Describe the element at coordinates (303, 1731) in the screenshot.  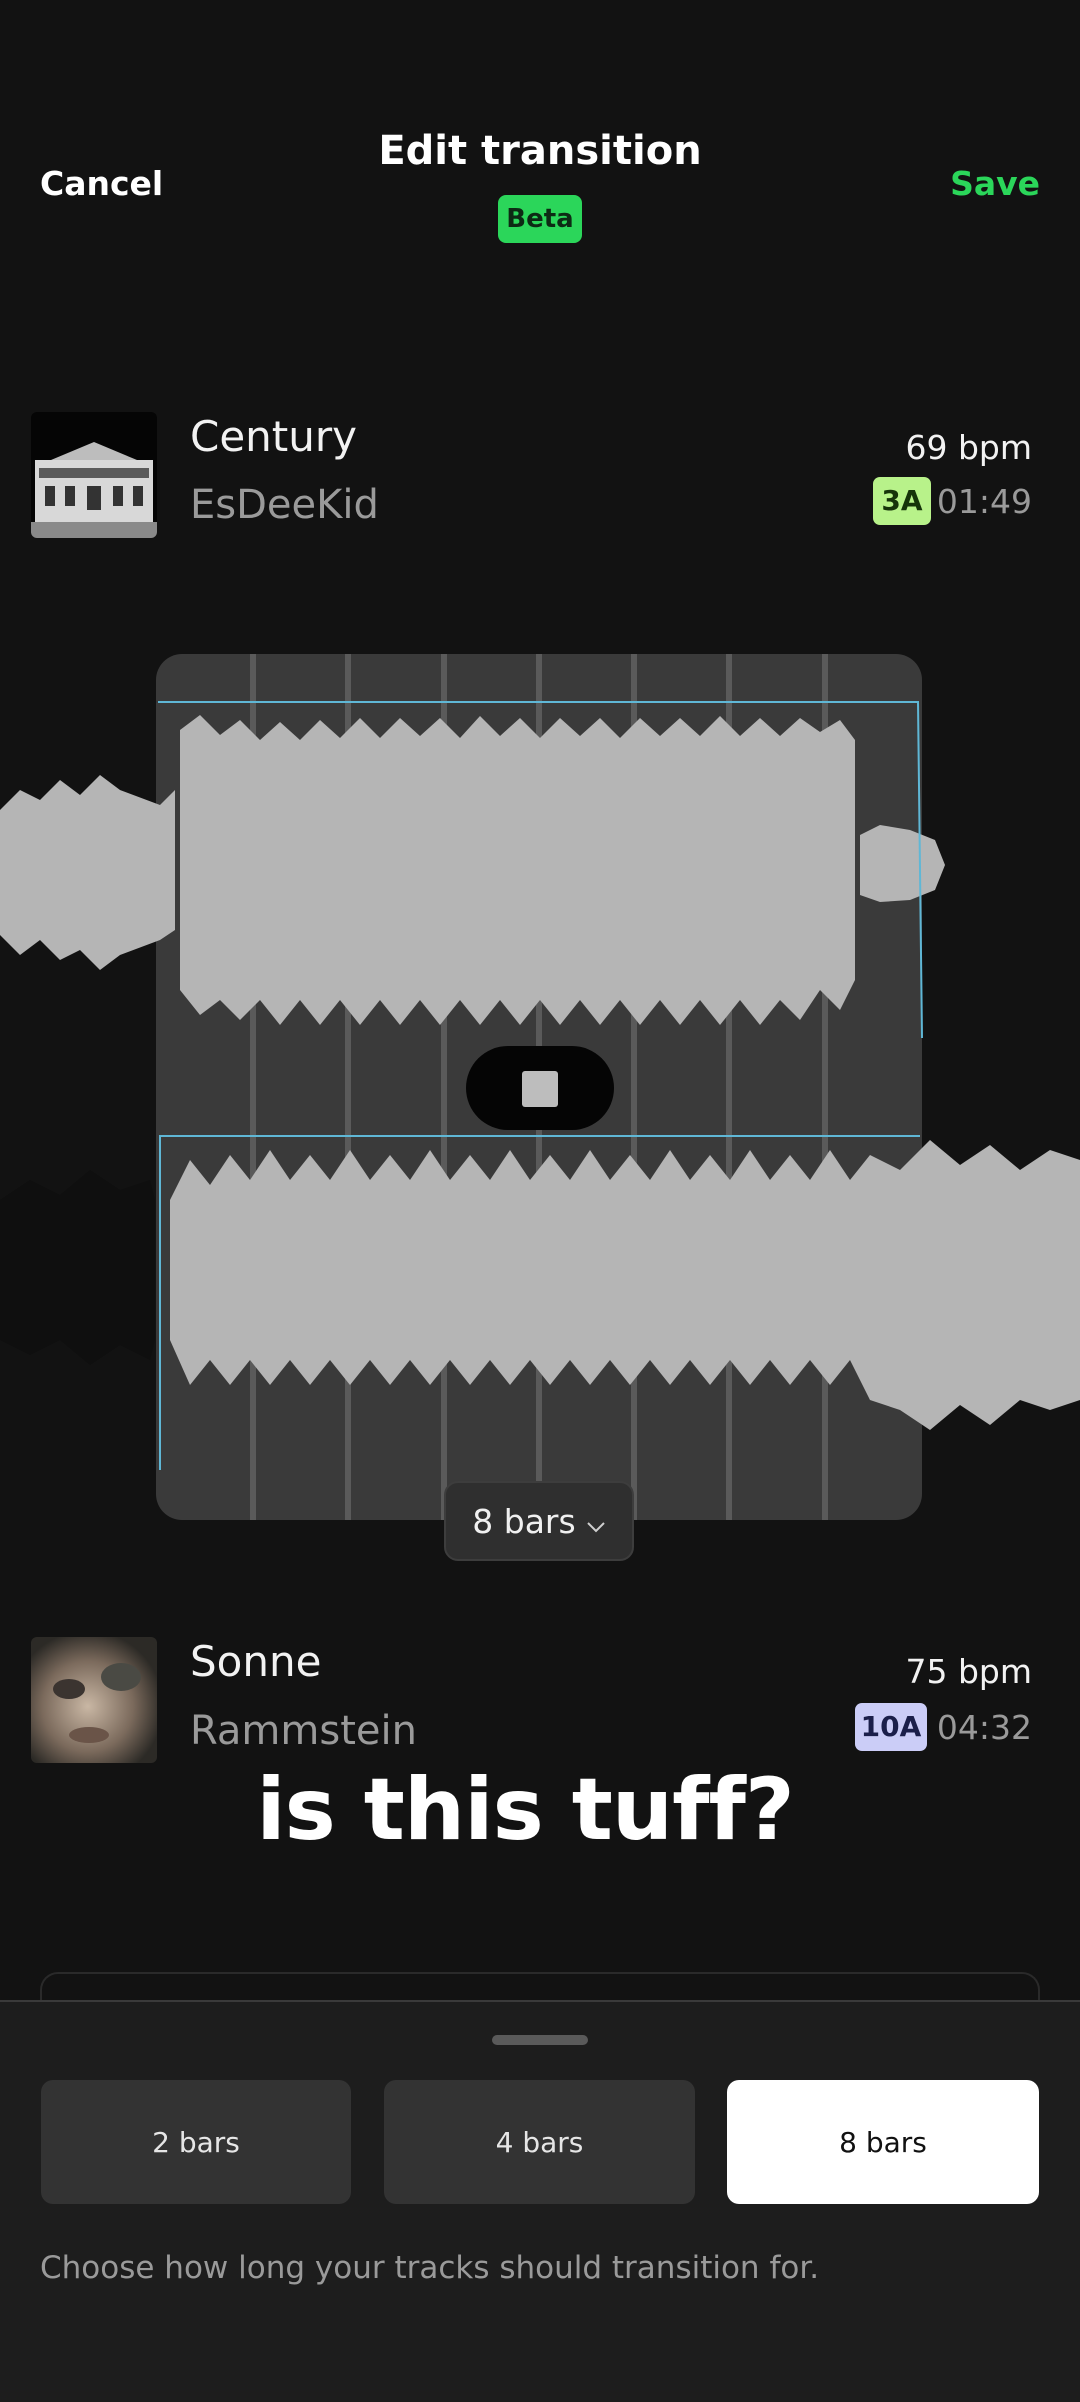
I see `track-artist: Rammstein` at that location.